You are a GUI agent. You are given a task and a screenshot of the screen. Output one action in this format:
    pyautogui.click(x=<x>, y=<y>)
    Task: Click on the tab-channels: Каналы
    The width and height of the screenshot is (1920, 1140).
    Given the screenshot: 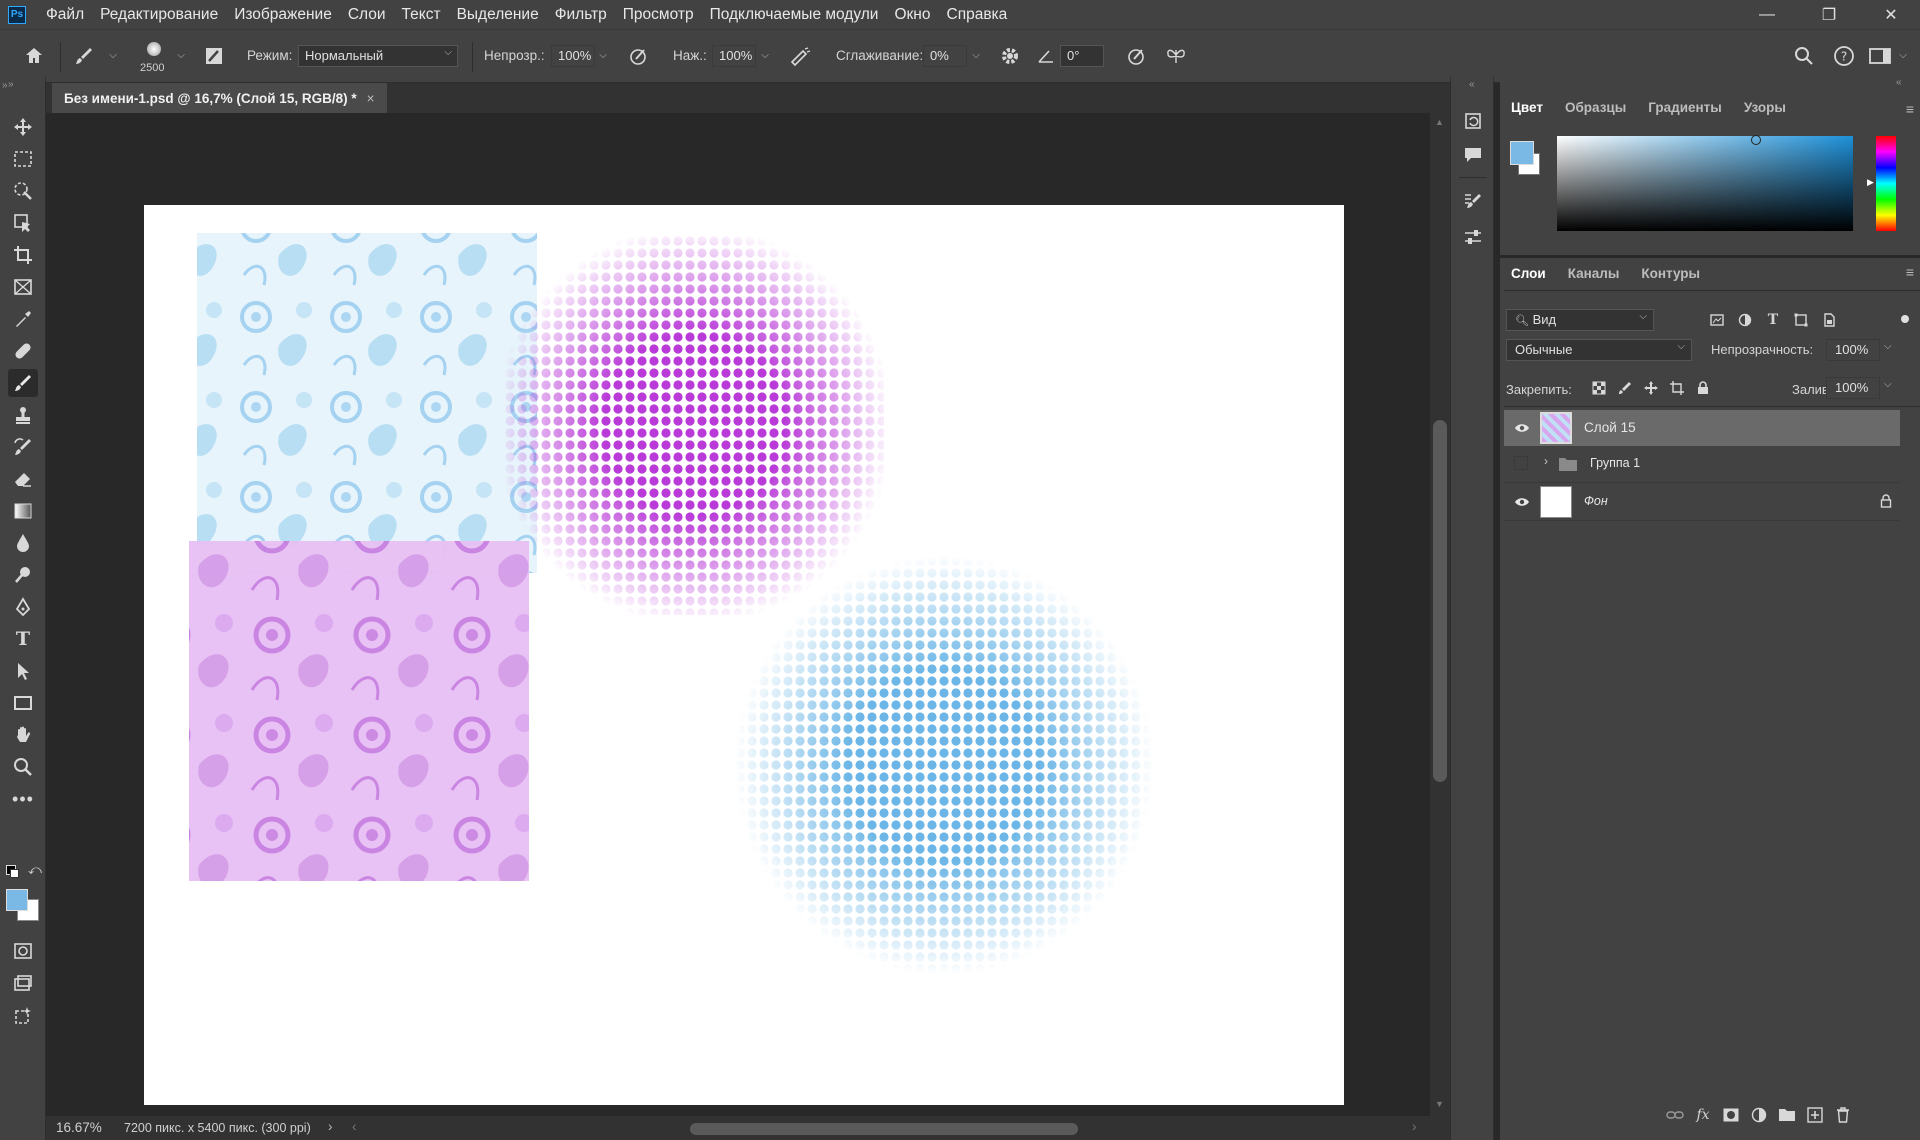 What is the action you would take?
    pyautogui.click(x=1594, y=274)
    